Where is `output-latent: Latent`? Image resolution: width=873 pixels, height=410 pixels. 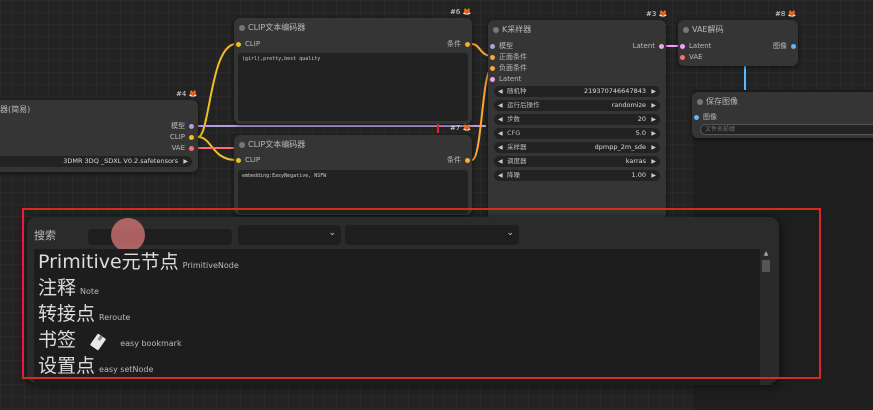
output-latent: Latent is located at coordinates (648, 46).